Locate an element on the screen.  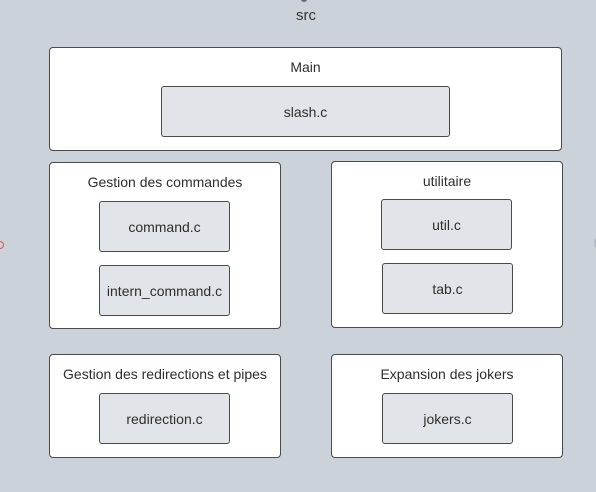
group-utilitaire-title: utilitaire is located at coordinates (447, 181).